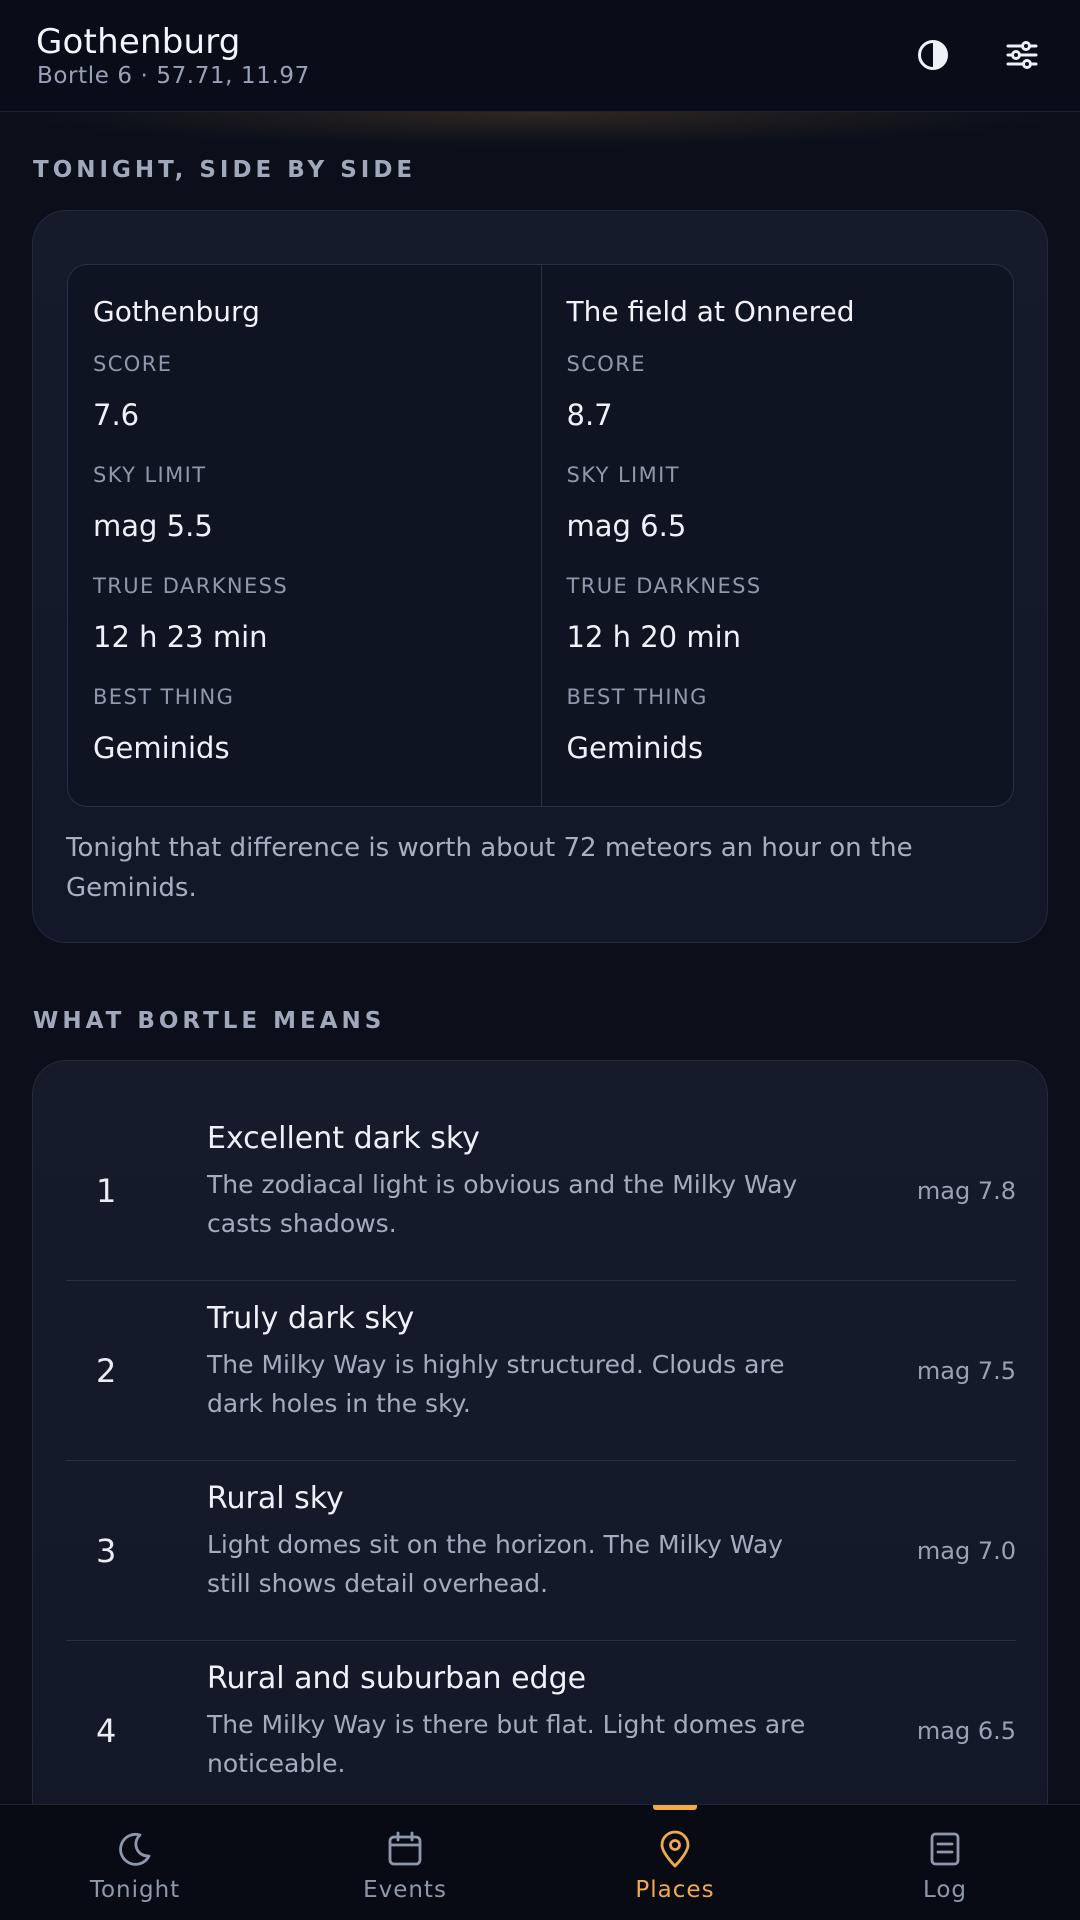 This screenshot has width=1080, height=1920. I want to click on bortle-magnitude: mag 7.5, so click(966, 1371).